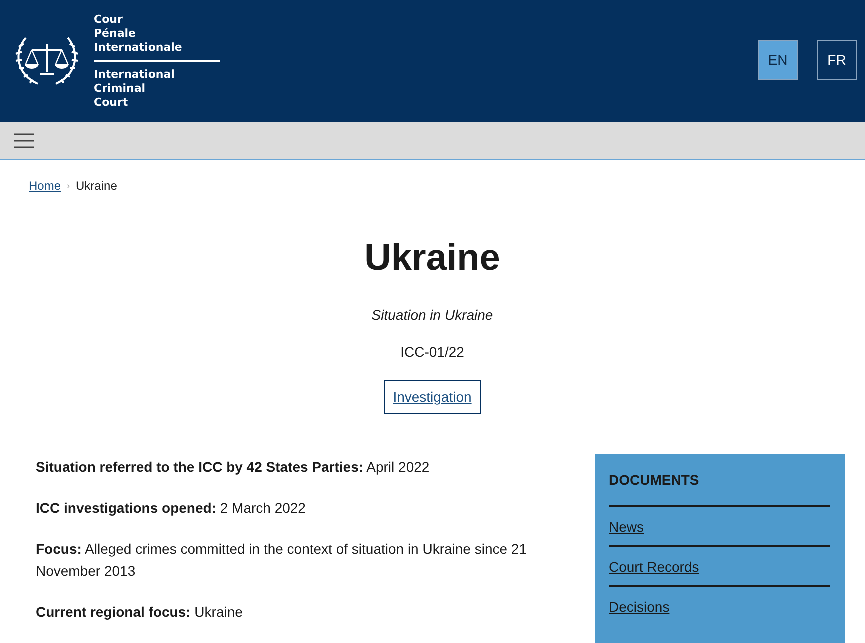  I want to click on logo-text: Internationale, so click(139, 47).